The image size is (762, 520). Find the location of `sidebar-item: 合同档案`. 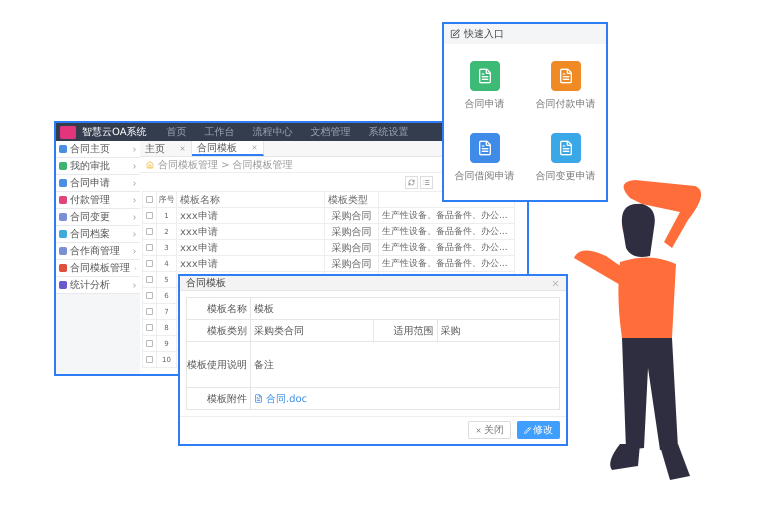

sidebar-item: 合同档案 is located at coordinates (98, 234).